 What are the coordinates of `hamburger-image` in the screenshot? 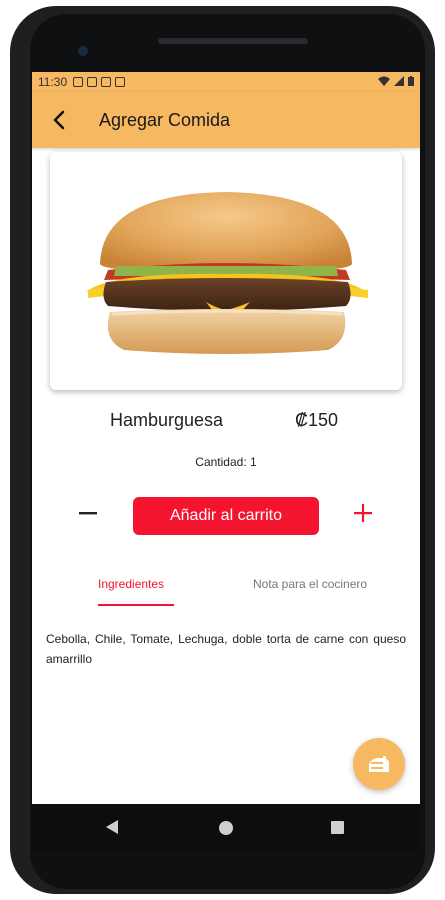 It's located at (227, 273).